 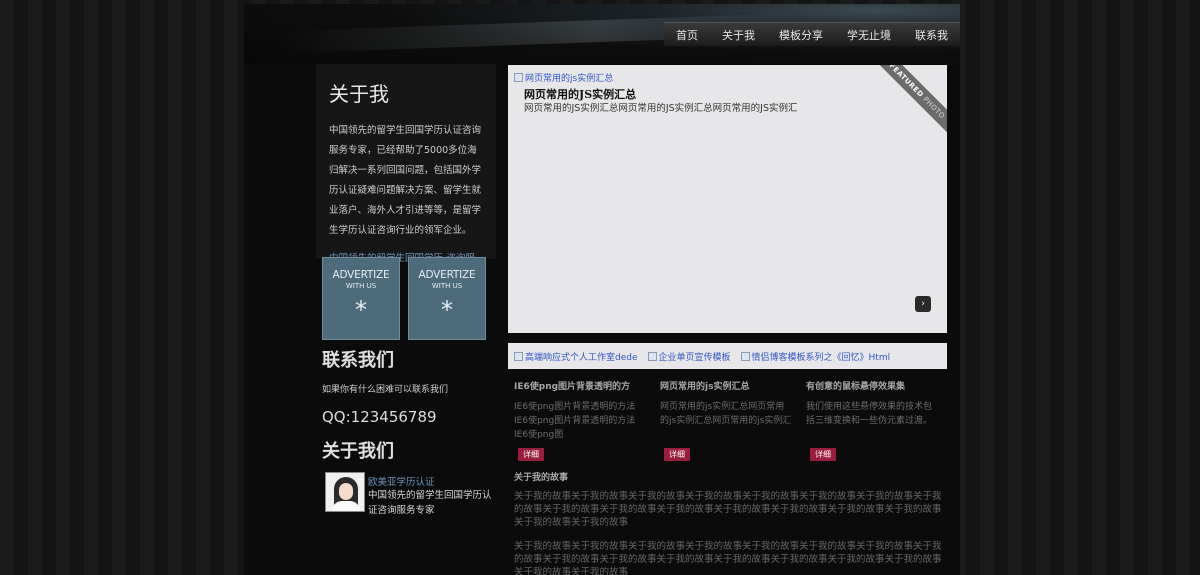 I want to click on featured-image-alt: 网页常用的js实例汇总, so click(x=569, y=79).